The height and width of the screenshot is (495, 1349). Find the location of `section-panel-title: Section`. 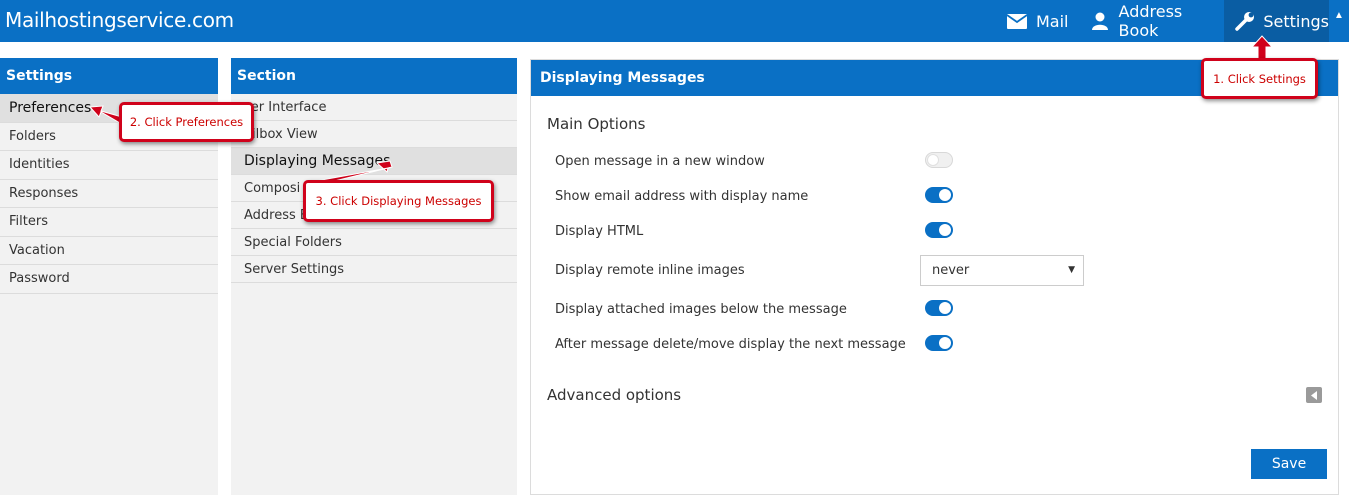

section-panel-title: Section is located at coordinates (374, 76).